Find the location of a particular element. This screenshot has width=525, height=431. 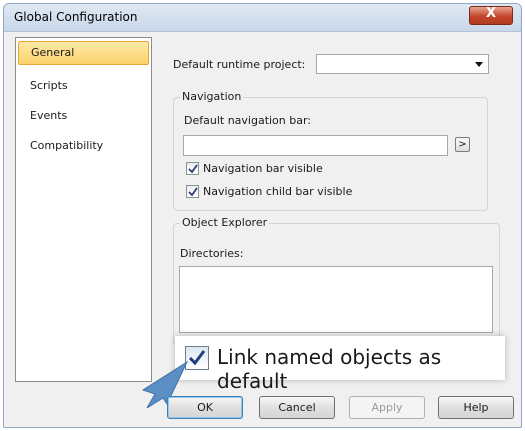

nav-bar-visible-label: Navigation bar visible is located at coordinates (263, 168).